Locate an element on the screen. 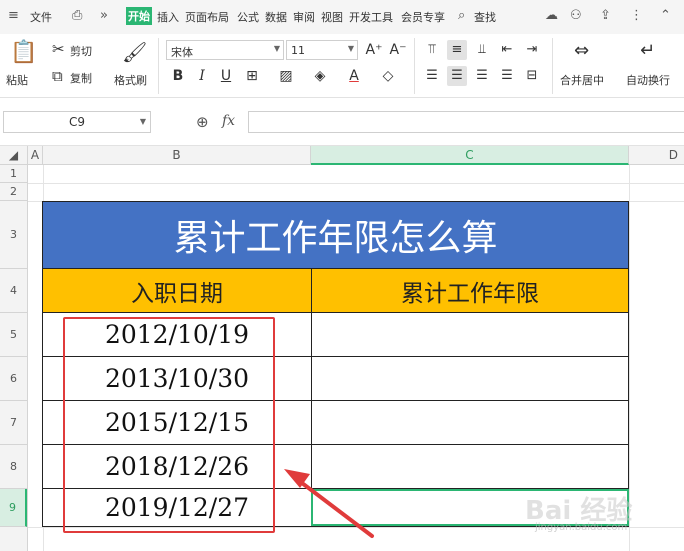  result-cell-c5 is located at coordinates (470, 334).